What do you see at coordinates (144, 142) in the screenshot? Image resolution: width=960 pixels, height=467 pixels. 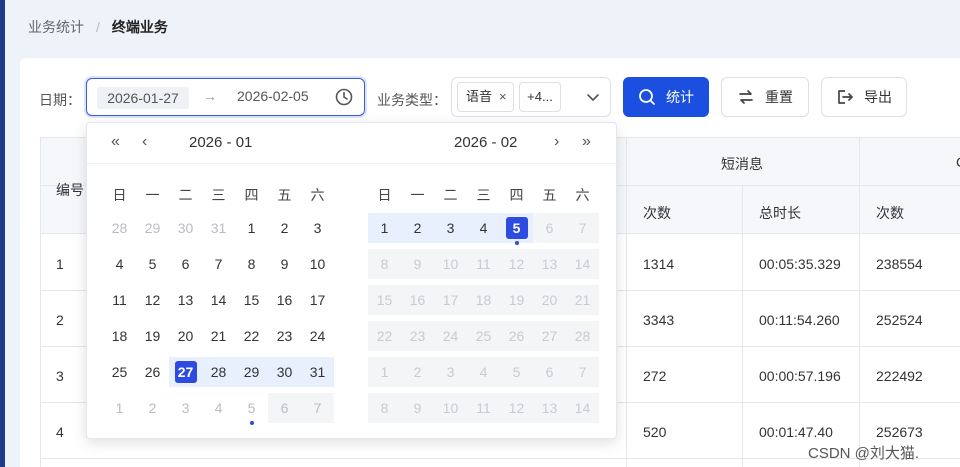 I see `prev-month-button: ‹` at bounding box center [144, 142].